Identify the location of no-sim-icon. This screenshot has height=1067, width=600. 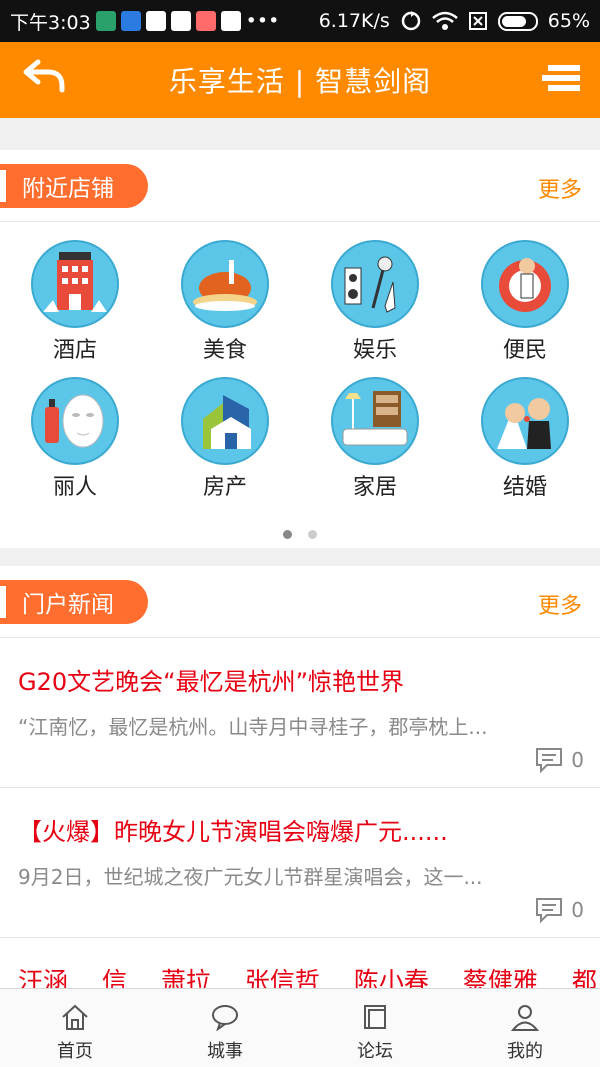
(477, 21).